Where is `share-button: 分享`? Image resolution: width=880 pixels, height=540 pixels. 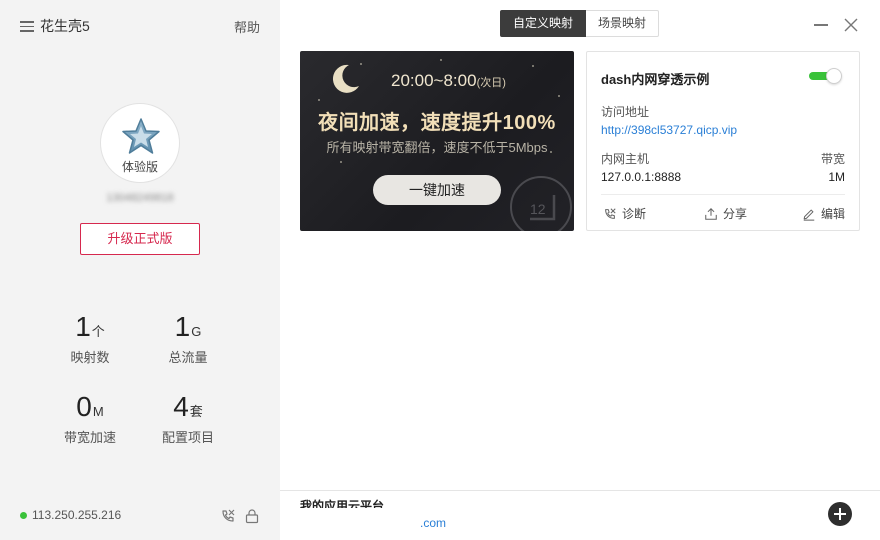 share-button: 分享 is located at coordinates (725, 213).